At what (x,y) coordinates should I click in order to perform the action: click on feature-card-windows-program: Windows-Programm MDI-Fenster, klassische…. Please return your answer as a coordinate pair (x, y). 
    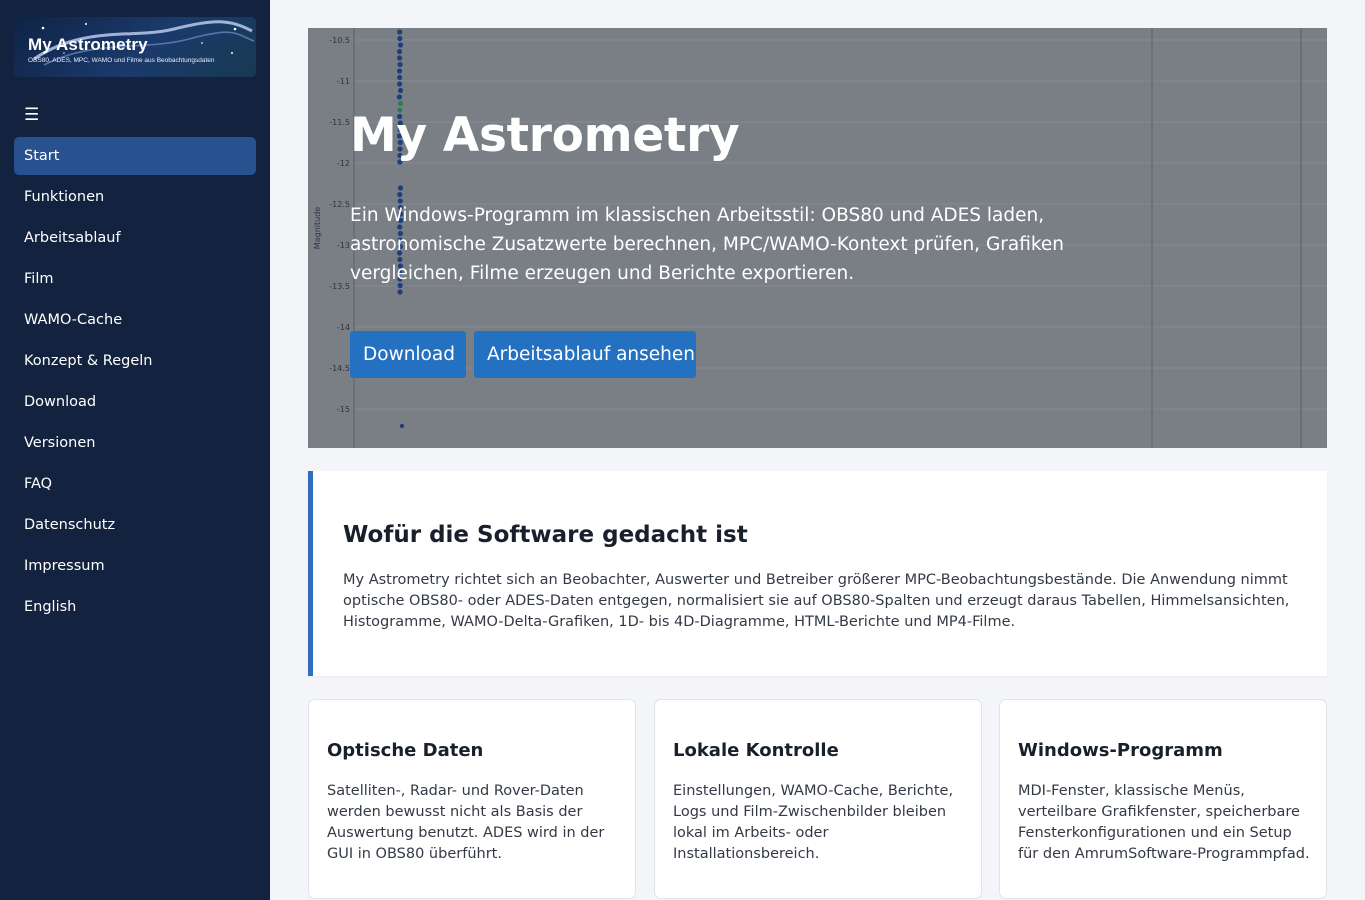
    Looking at the image, I should click on (1163, 799).